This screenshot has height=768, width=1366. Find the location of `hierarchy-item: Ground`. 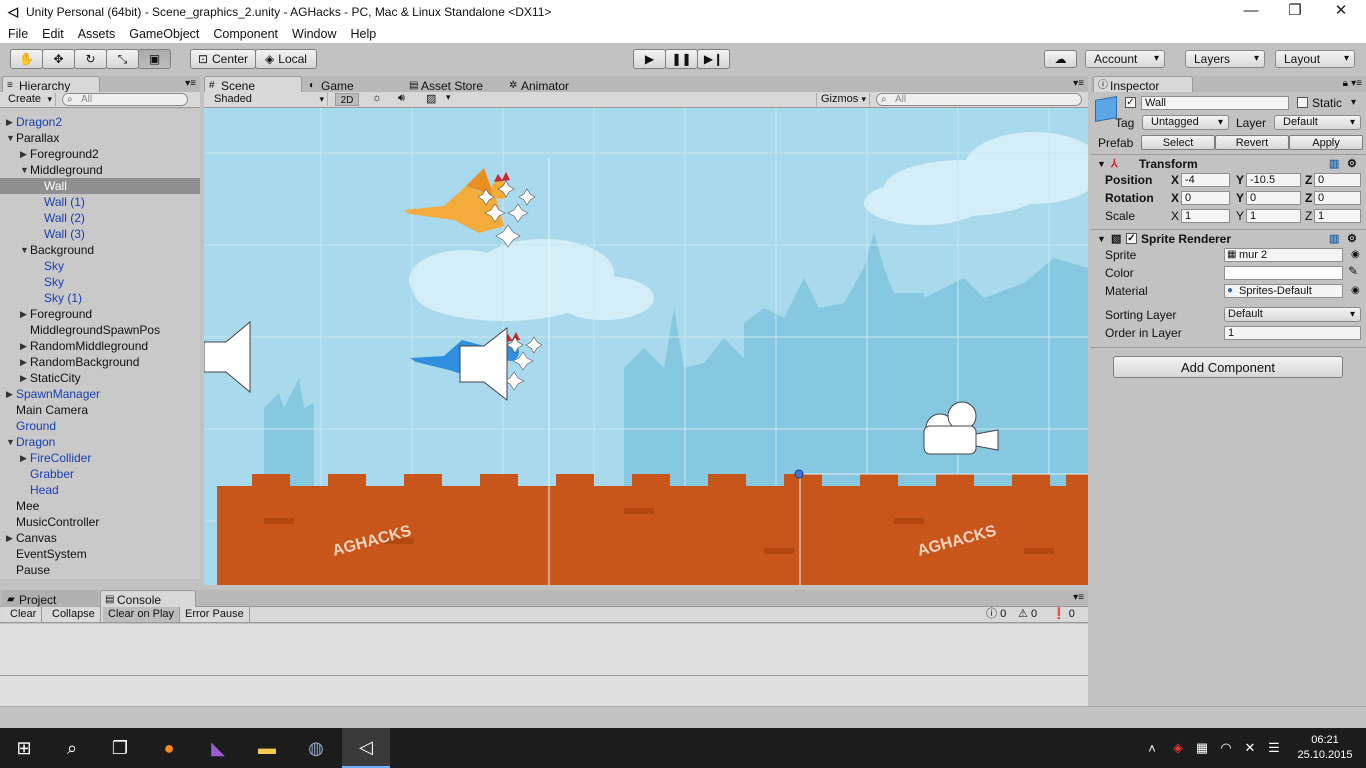

hierarchy-item: Ground is located at coordinates (100, 426).